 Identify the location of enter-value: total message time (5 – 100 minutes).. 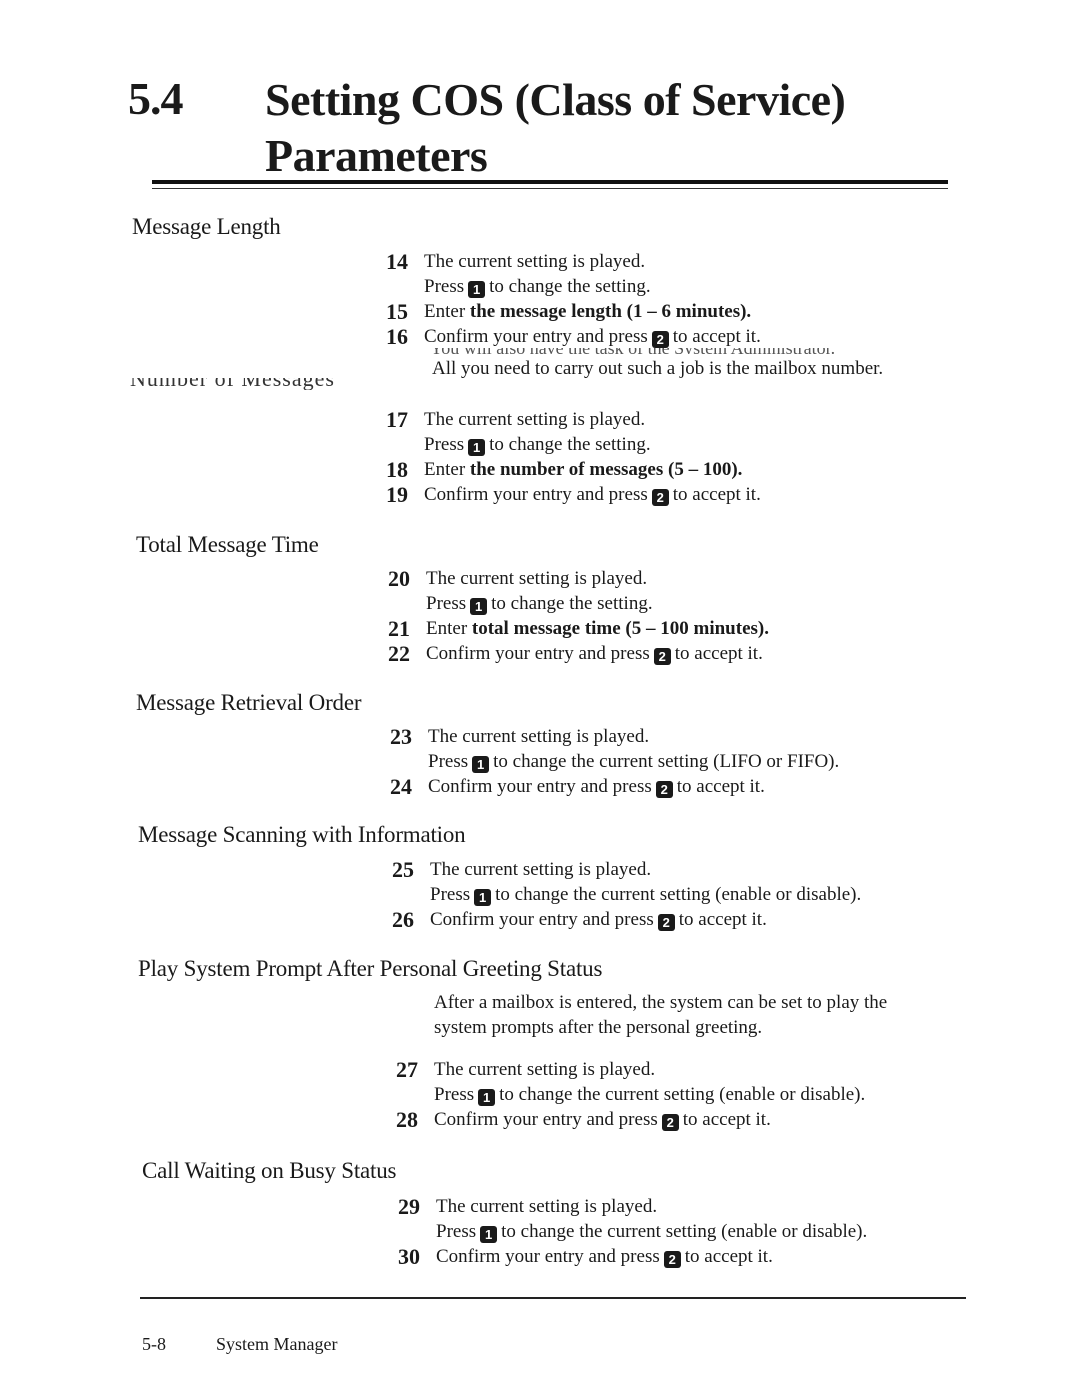
(620, 628).